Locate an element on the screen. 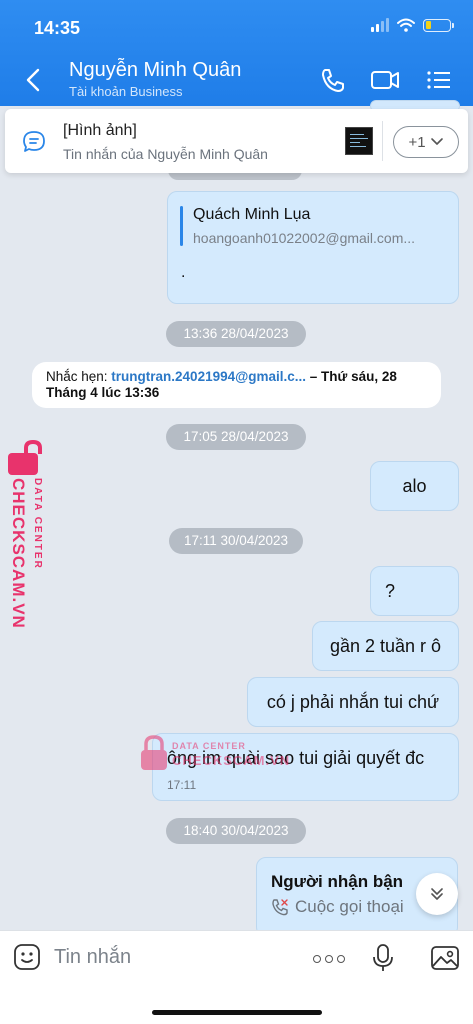  message-bubble: ? is located at coordinates (414, 591).